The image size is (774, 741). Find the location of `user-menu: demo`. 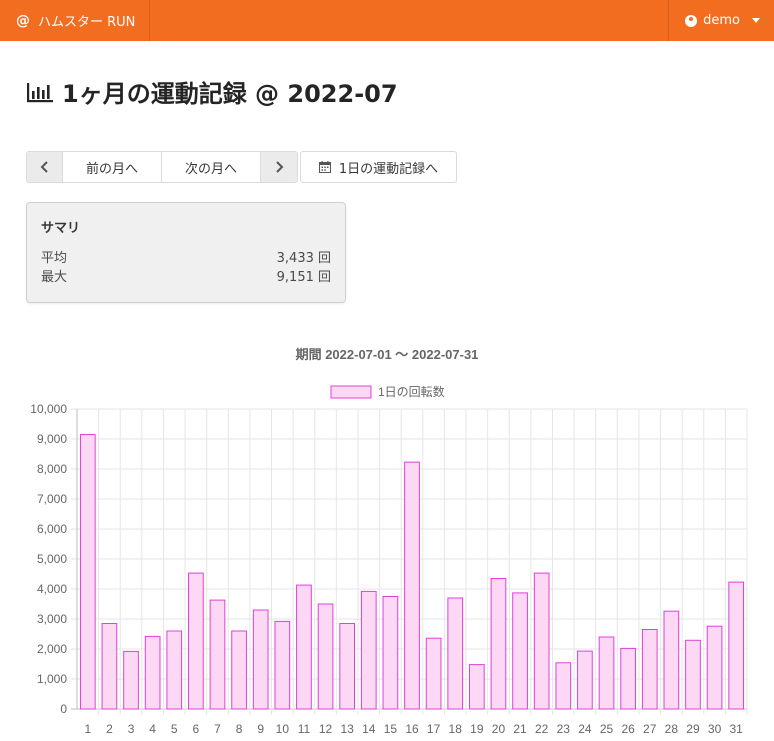

user-menu: demo is located at coordinates (721, 20).